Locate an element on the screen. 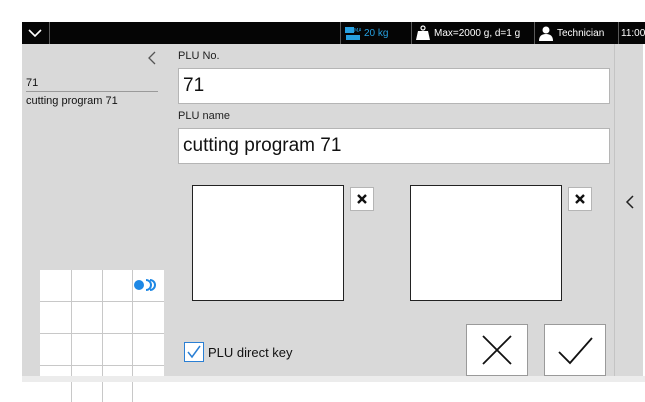  clock: 11:00 is located at coordinates (633, 33).